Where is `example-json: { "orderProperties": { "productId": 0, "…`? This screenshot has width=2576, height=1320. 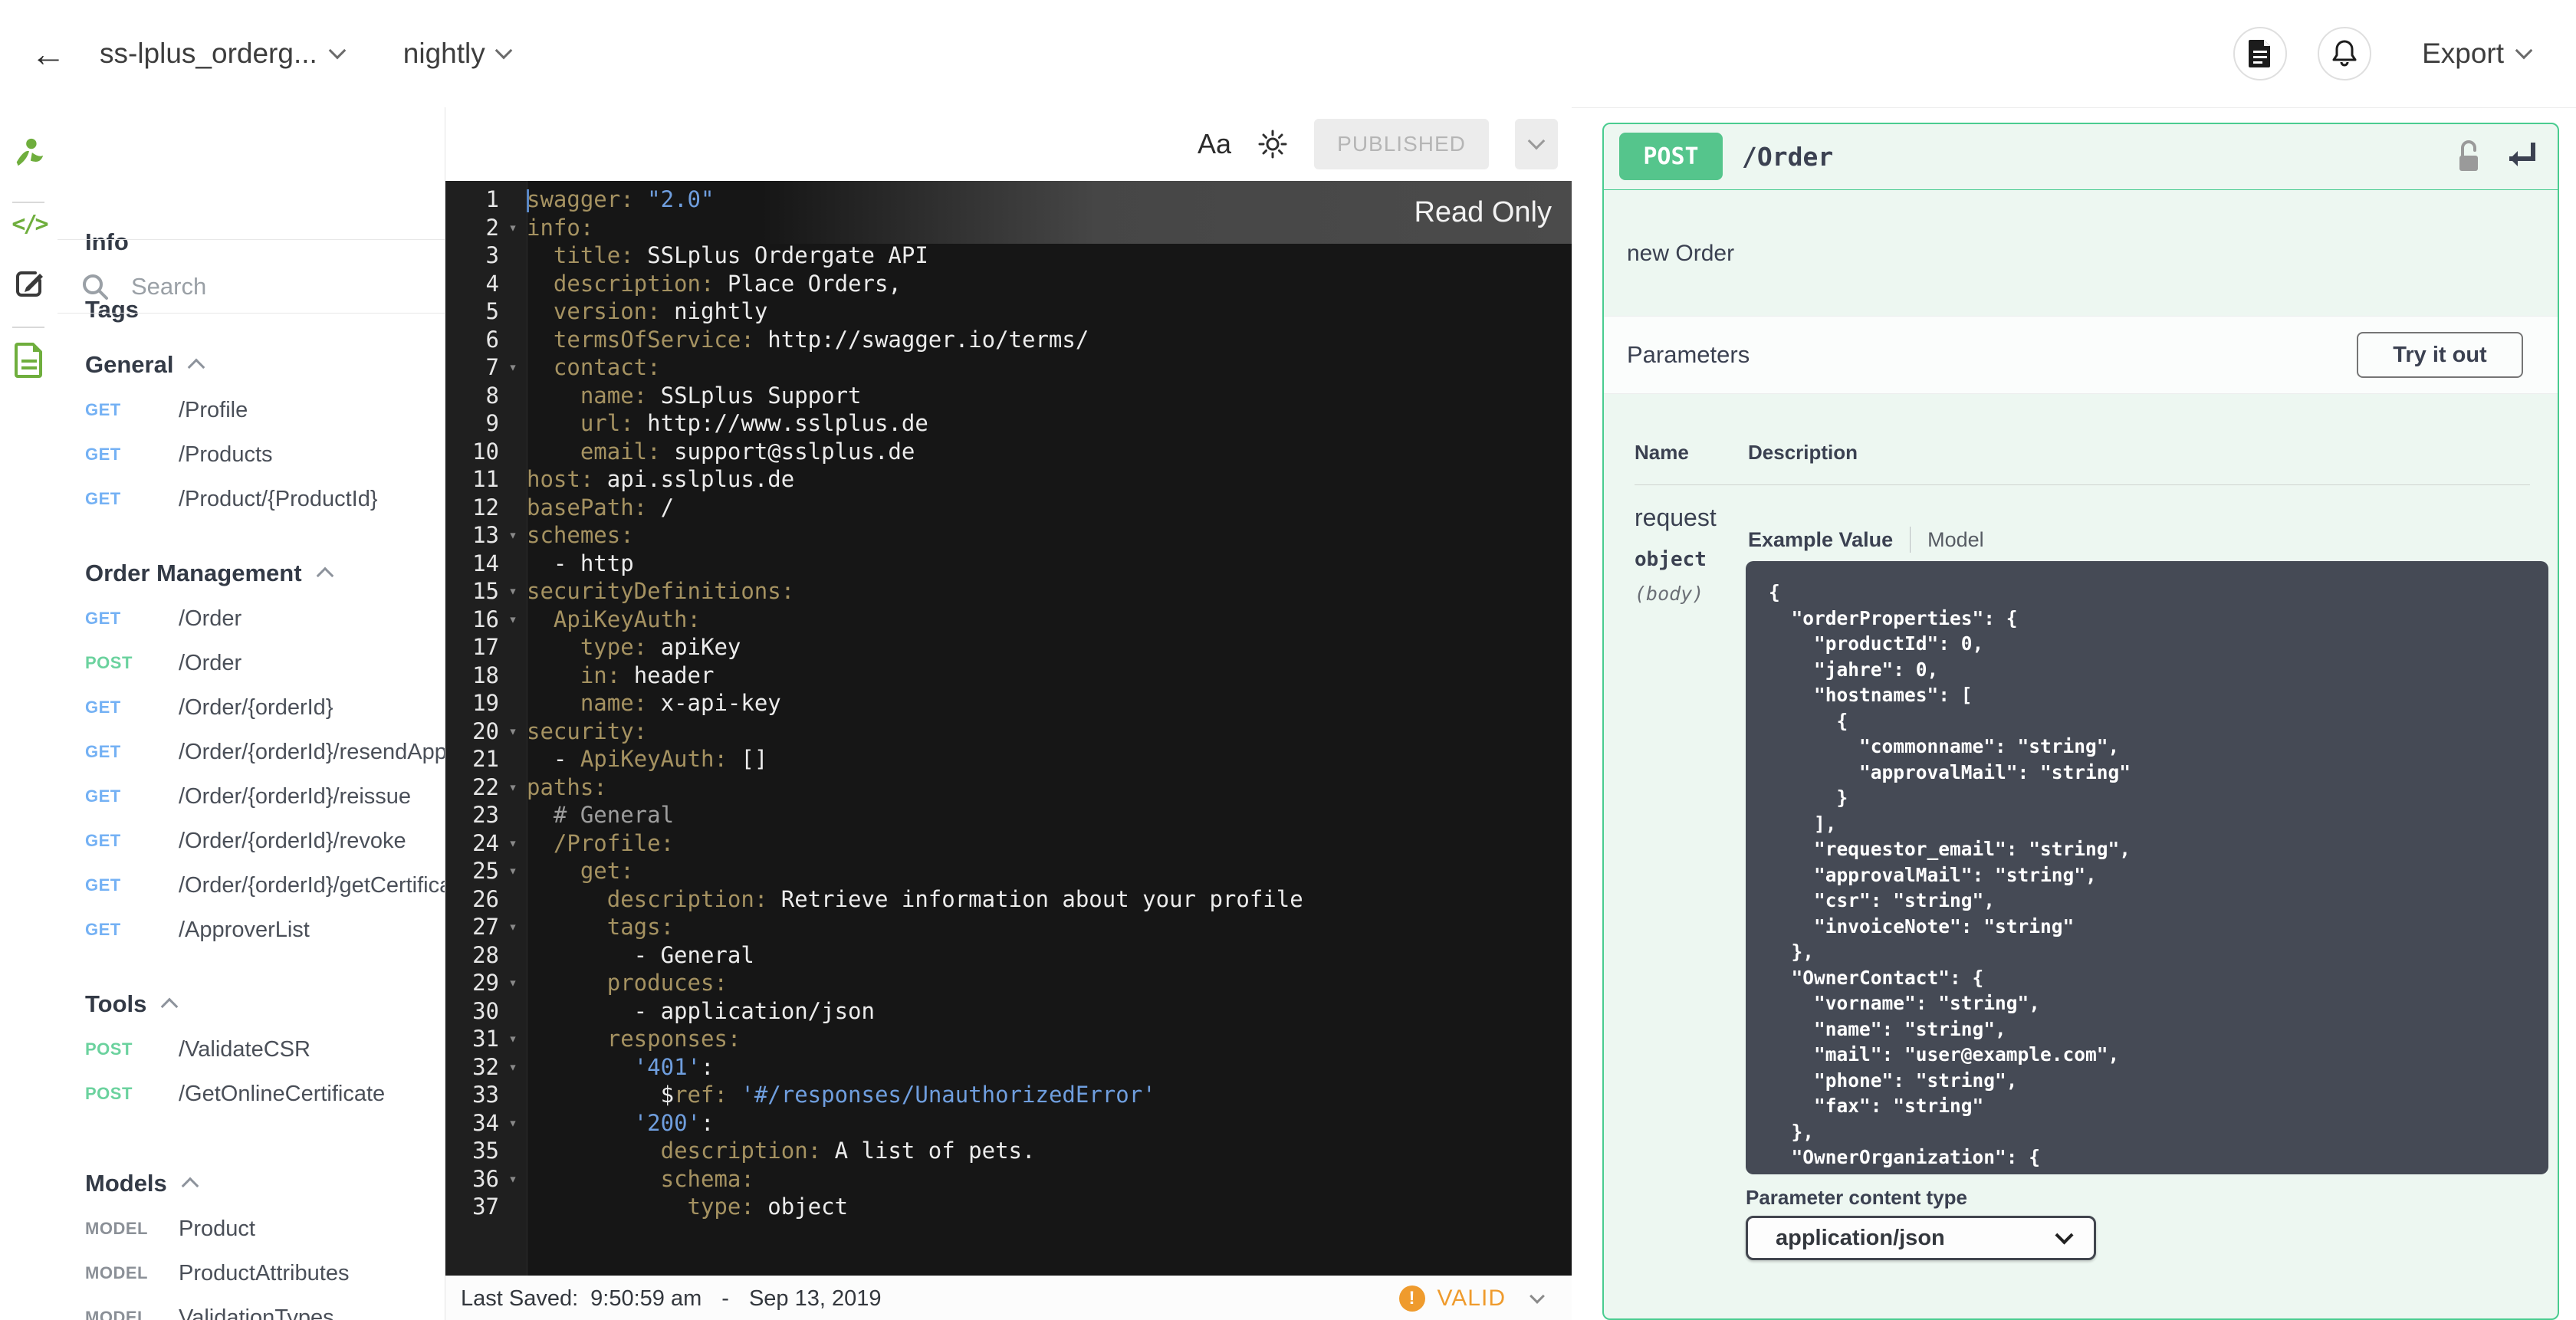 example-json: { "orderProperties": { "productId": 0, "… is located at coordinates (1950, 874).